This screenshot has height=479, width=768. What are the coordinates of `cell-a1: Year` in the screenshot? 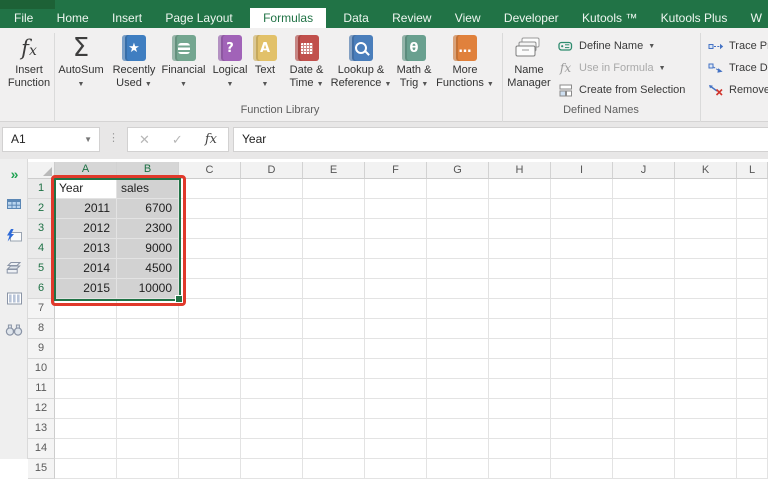 It's located at (86, 189).